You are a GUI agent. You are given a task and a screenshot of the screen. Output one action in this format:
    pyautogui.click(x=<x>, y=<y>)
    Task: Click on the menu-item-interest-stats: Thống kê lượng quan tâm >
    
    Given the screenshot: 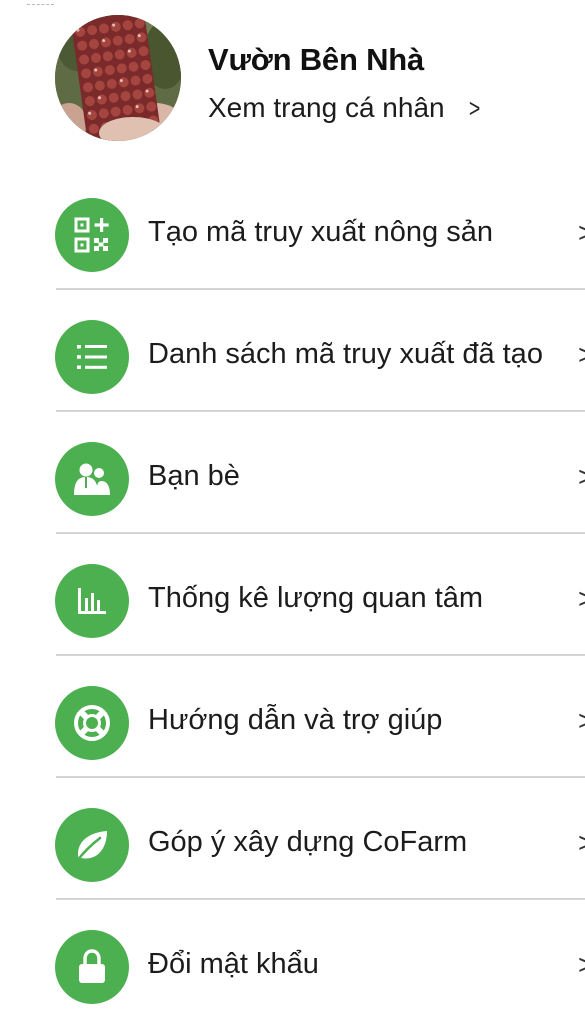 What is the action you would take?
    pyautogui.click(x=292, y=595)
    